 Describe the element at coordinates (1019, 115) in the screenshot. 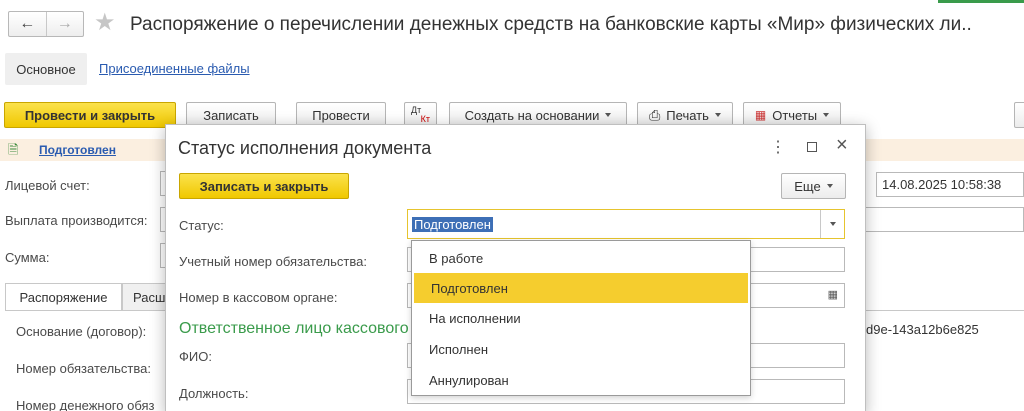

I see `toolbar-right-button` at that location.